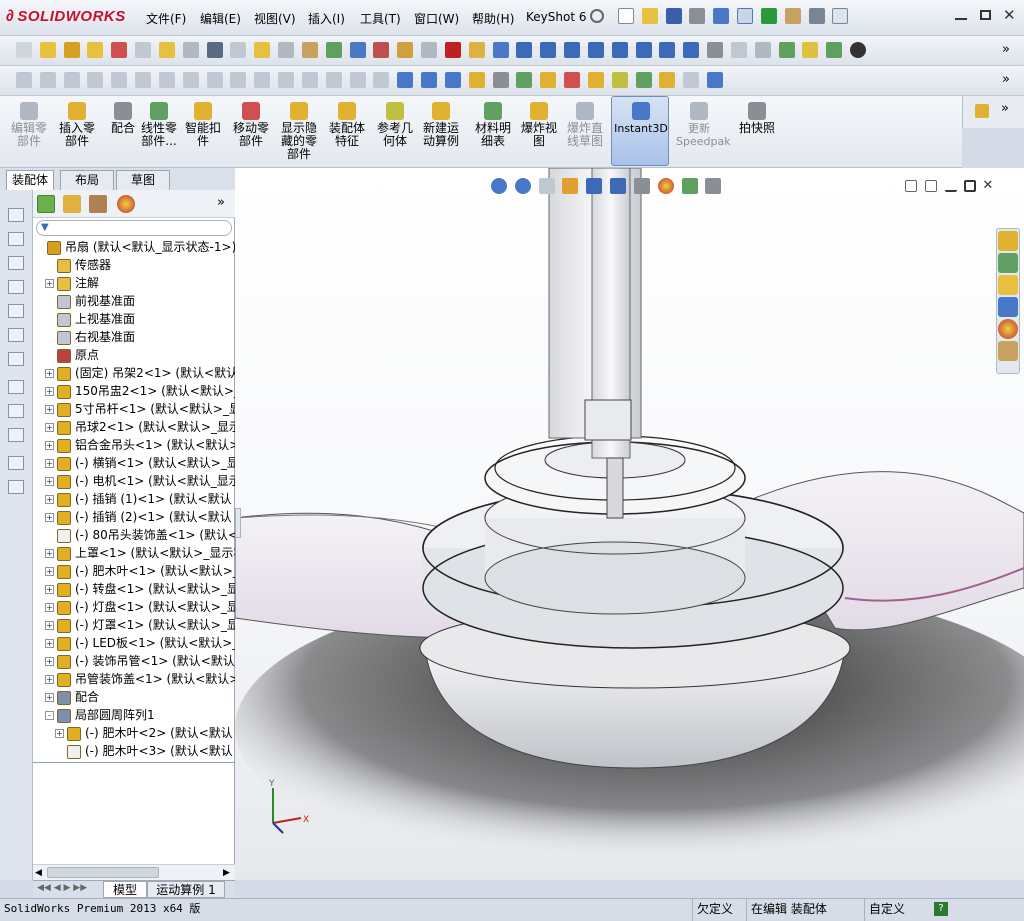 The image size is (1024, 921). What do you see at coordinates (134, 427) in the screenshot?
I see `tree-item: + 吊球2<1> (默认<默认>_显示状` at bounding box center [134, 427].